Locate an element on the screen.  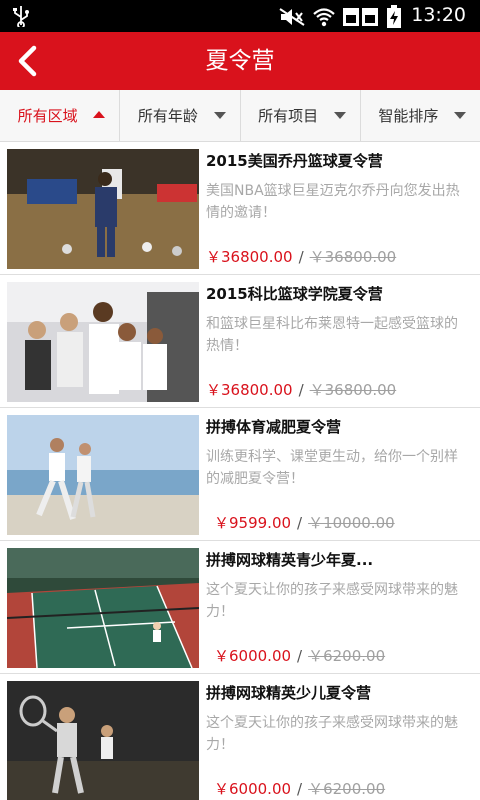
filter-category-label: 所有项目 is located at coordinates (288, 116).